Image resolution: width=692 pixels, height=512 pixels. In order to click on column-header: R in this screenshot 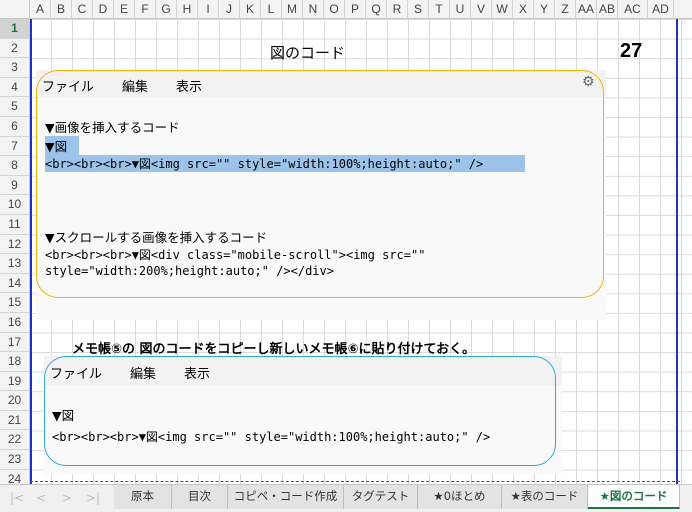, I will do `click(397, 9)`.